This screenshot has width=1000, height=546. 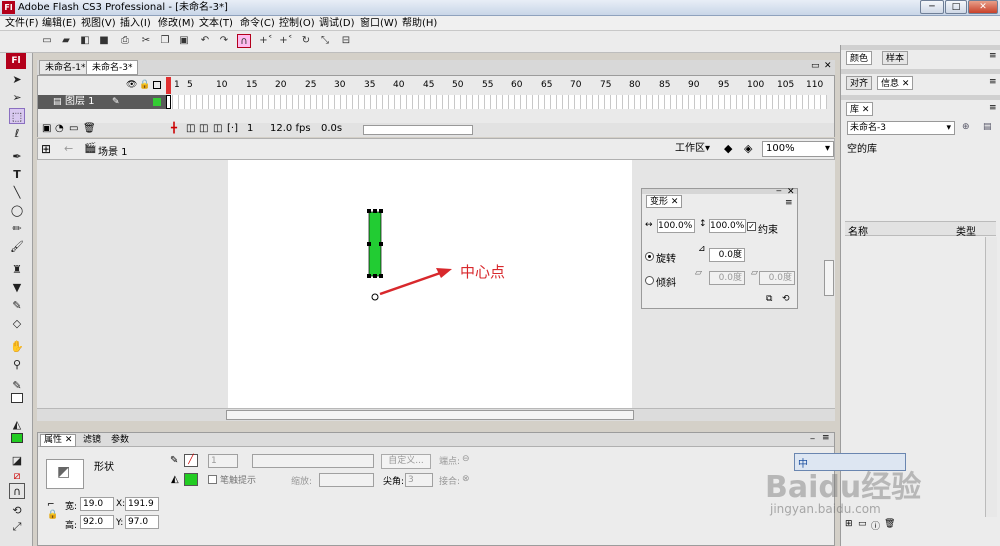 I want to click on col-type-header: 类型, so click(x=966, y=230).